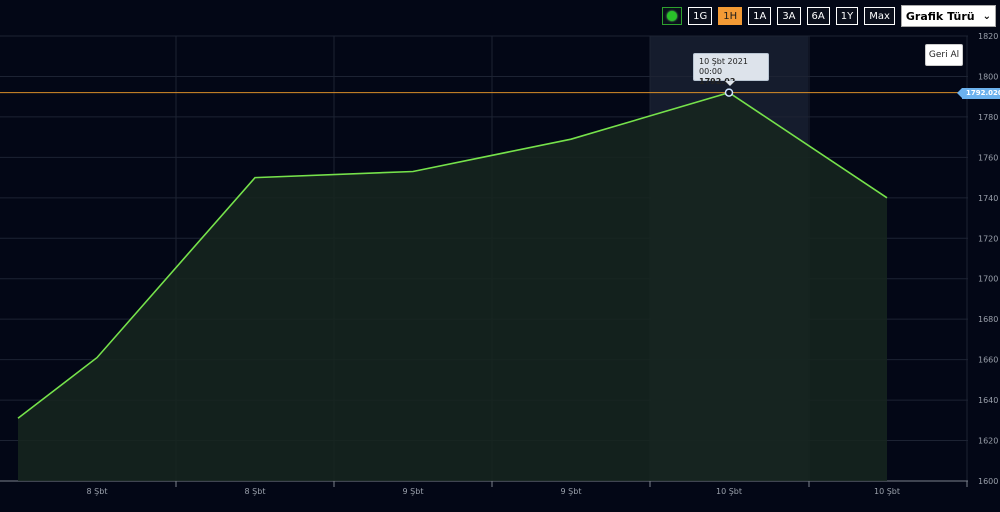 The height and width of the screenshot is (512, 1000). Describe the element at coordinates (988, 157) in the screenshot. I see `y-tick-label: 1760` at that location.